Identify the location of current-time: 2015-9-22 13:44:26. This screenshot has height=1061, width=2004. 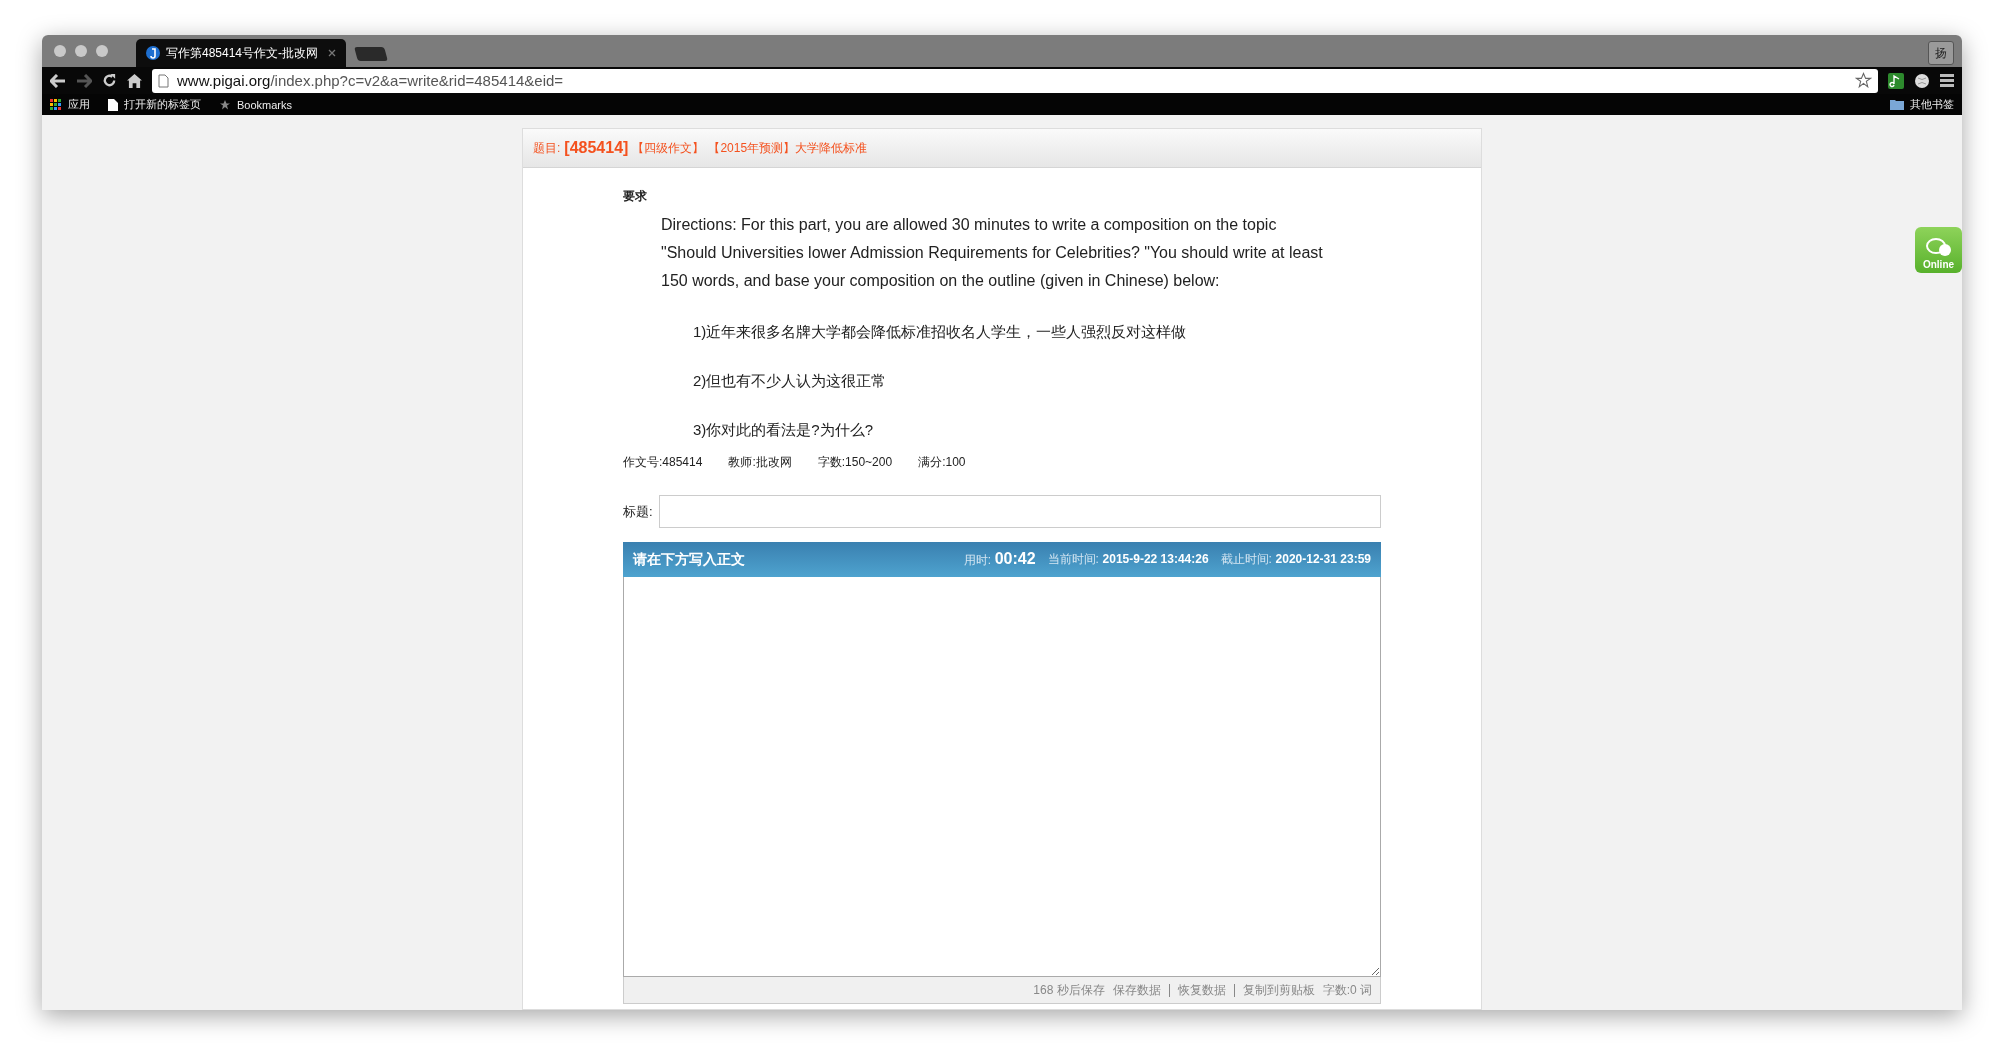
(1155, 559).